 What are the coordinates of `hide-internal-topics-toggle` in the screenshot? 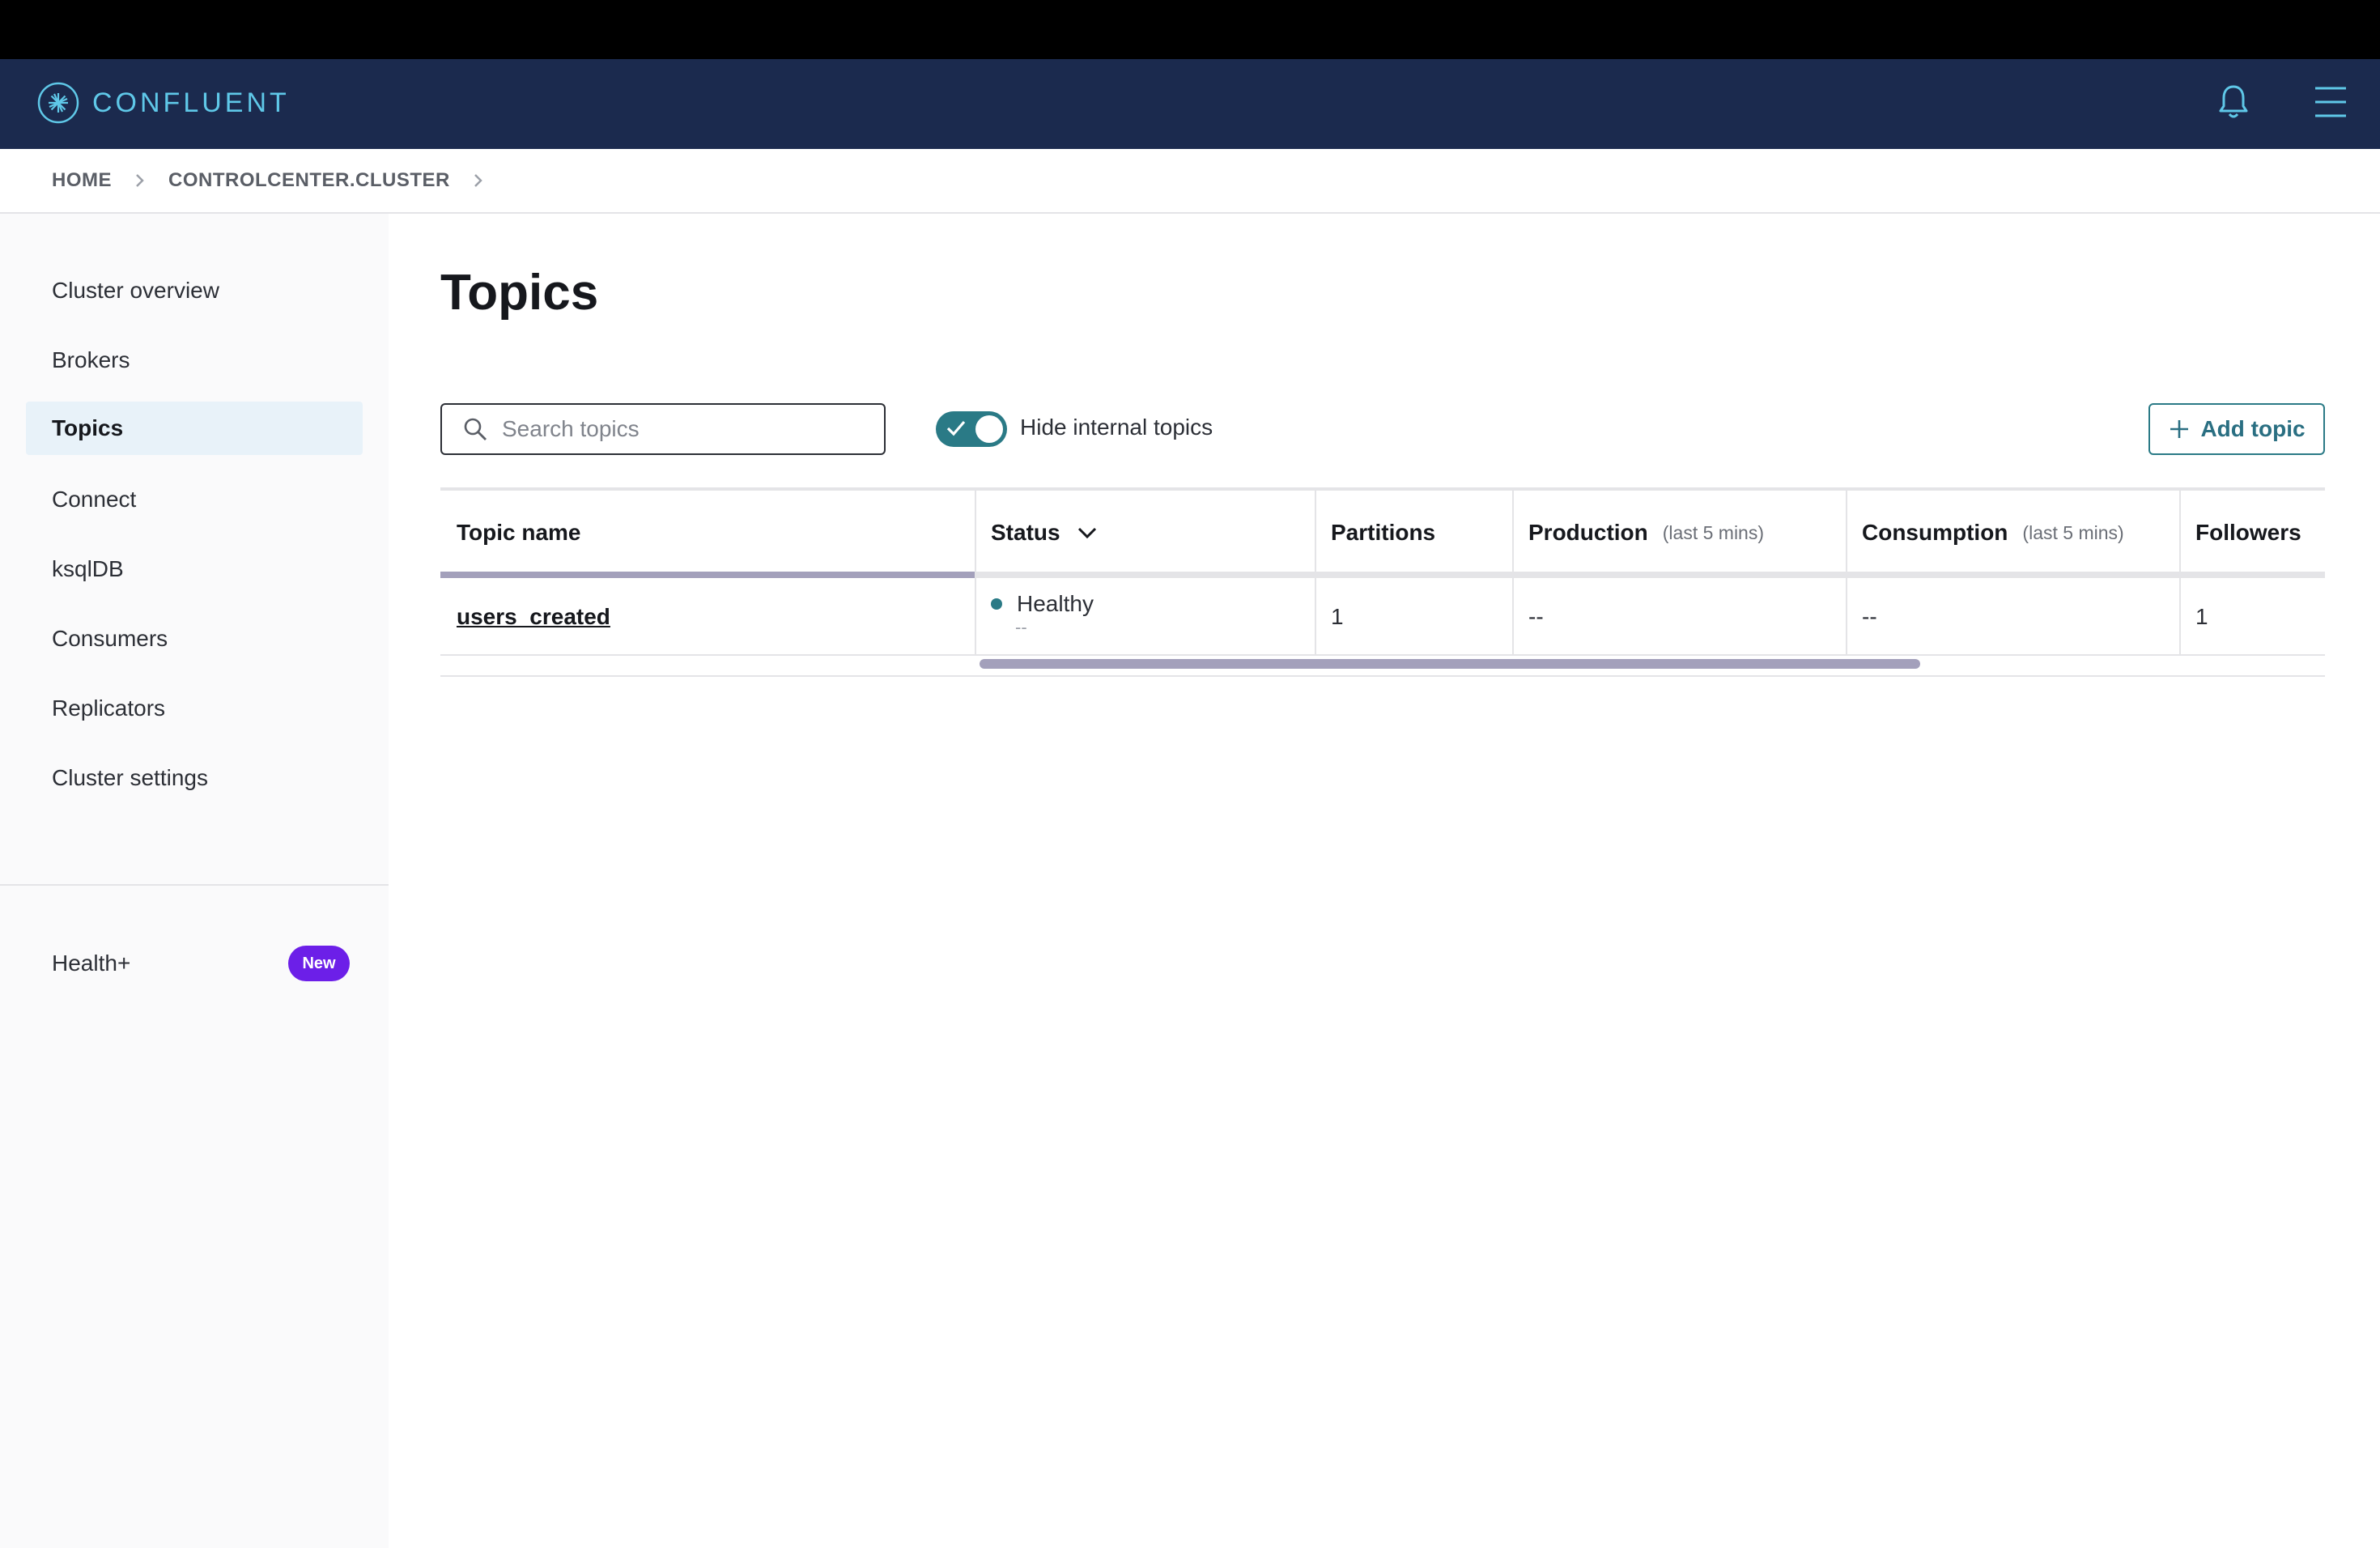 It's located at (972, 429).